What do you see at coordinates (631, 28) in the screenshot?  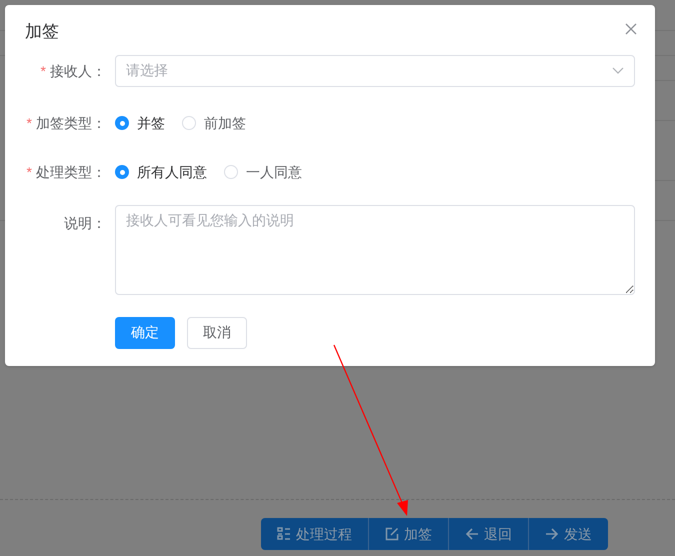 I see `close-icon` at bounding box center [631, 28].